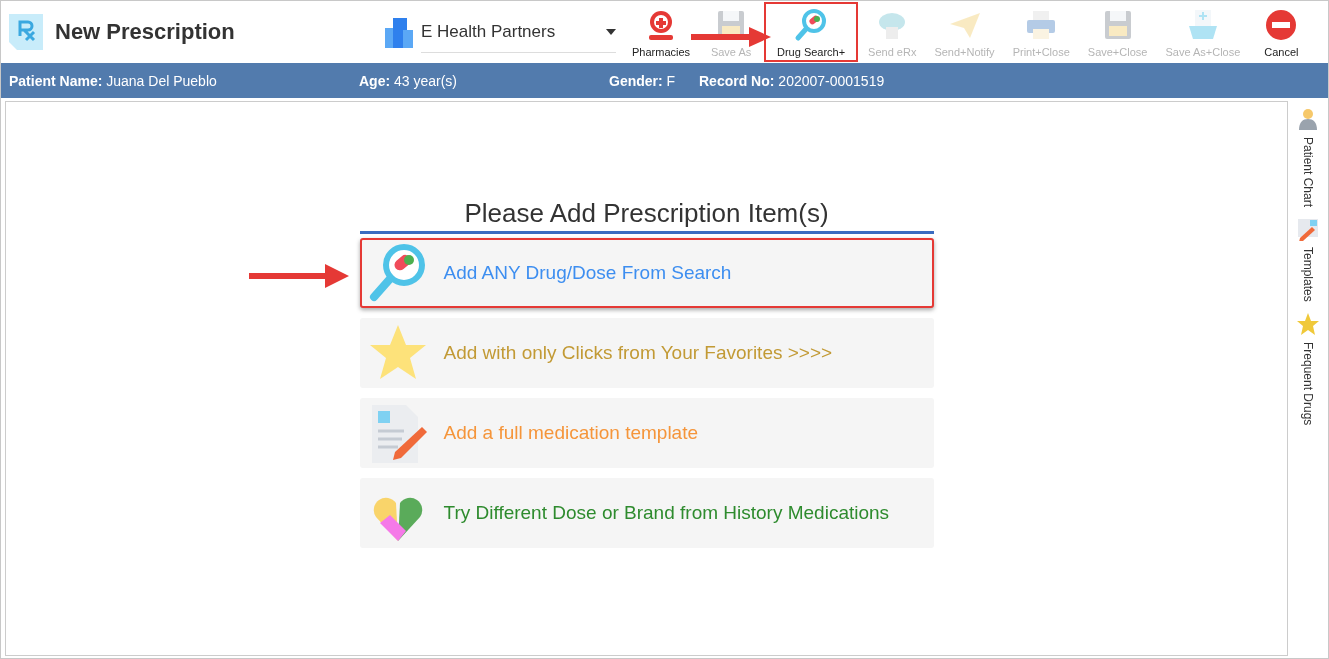  I want to click on toolbar-button: Drug Search+, so click(811, 32).